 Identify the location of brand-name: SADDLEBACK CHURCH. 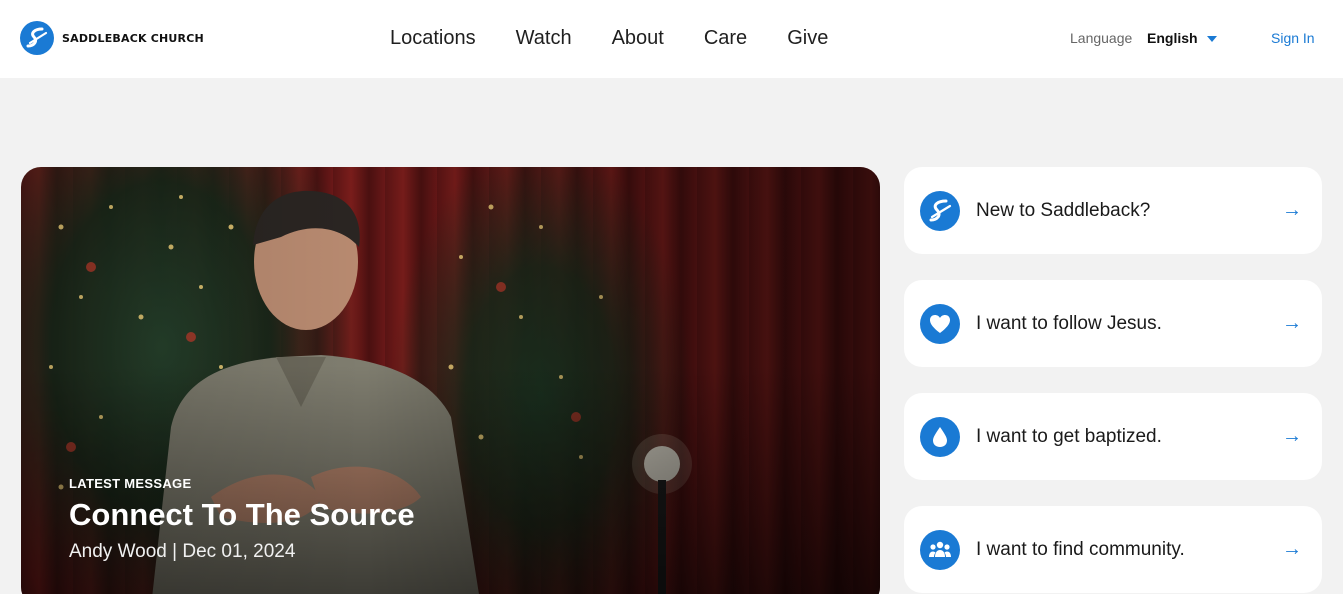
(133, 38).